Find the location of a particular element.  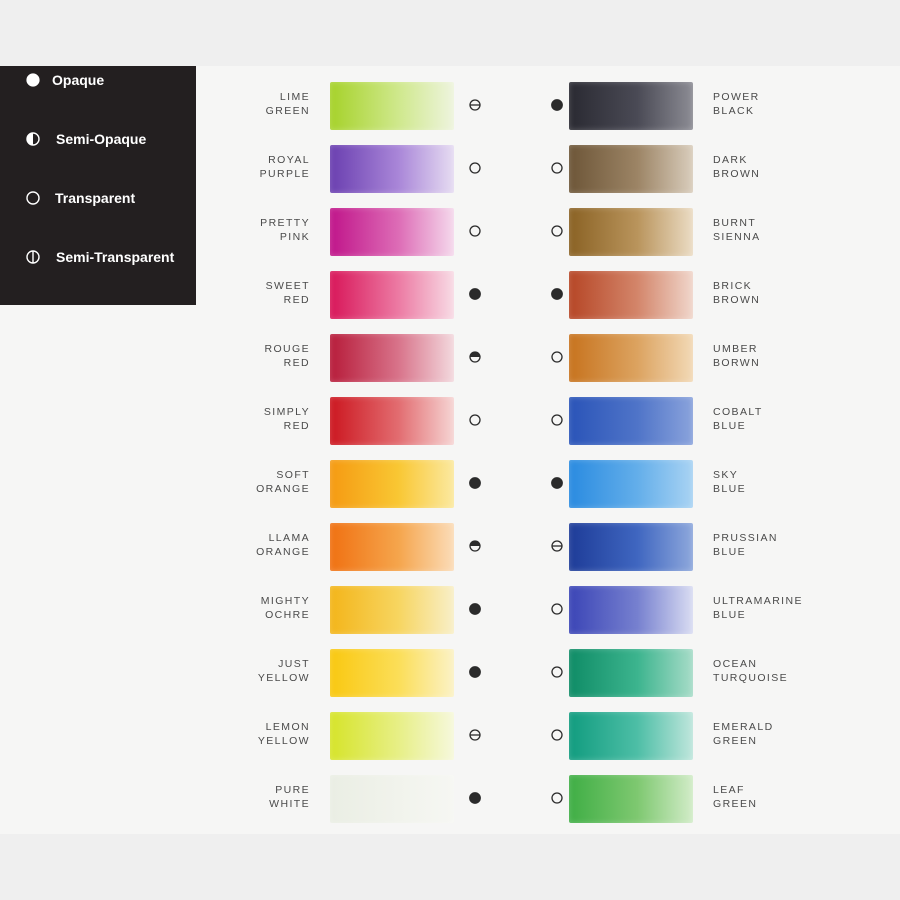

color-name-line1: PRUSSIAN is located at coordinates (745, 538).